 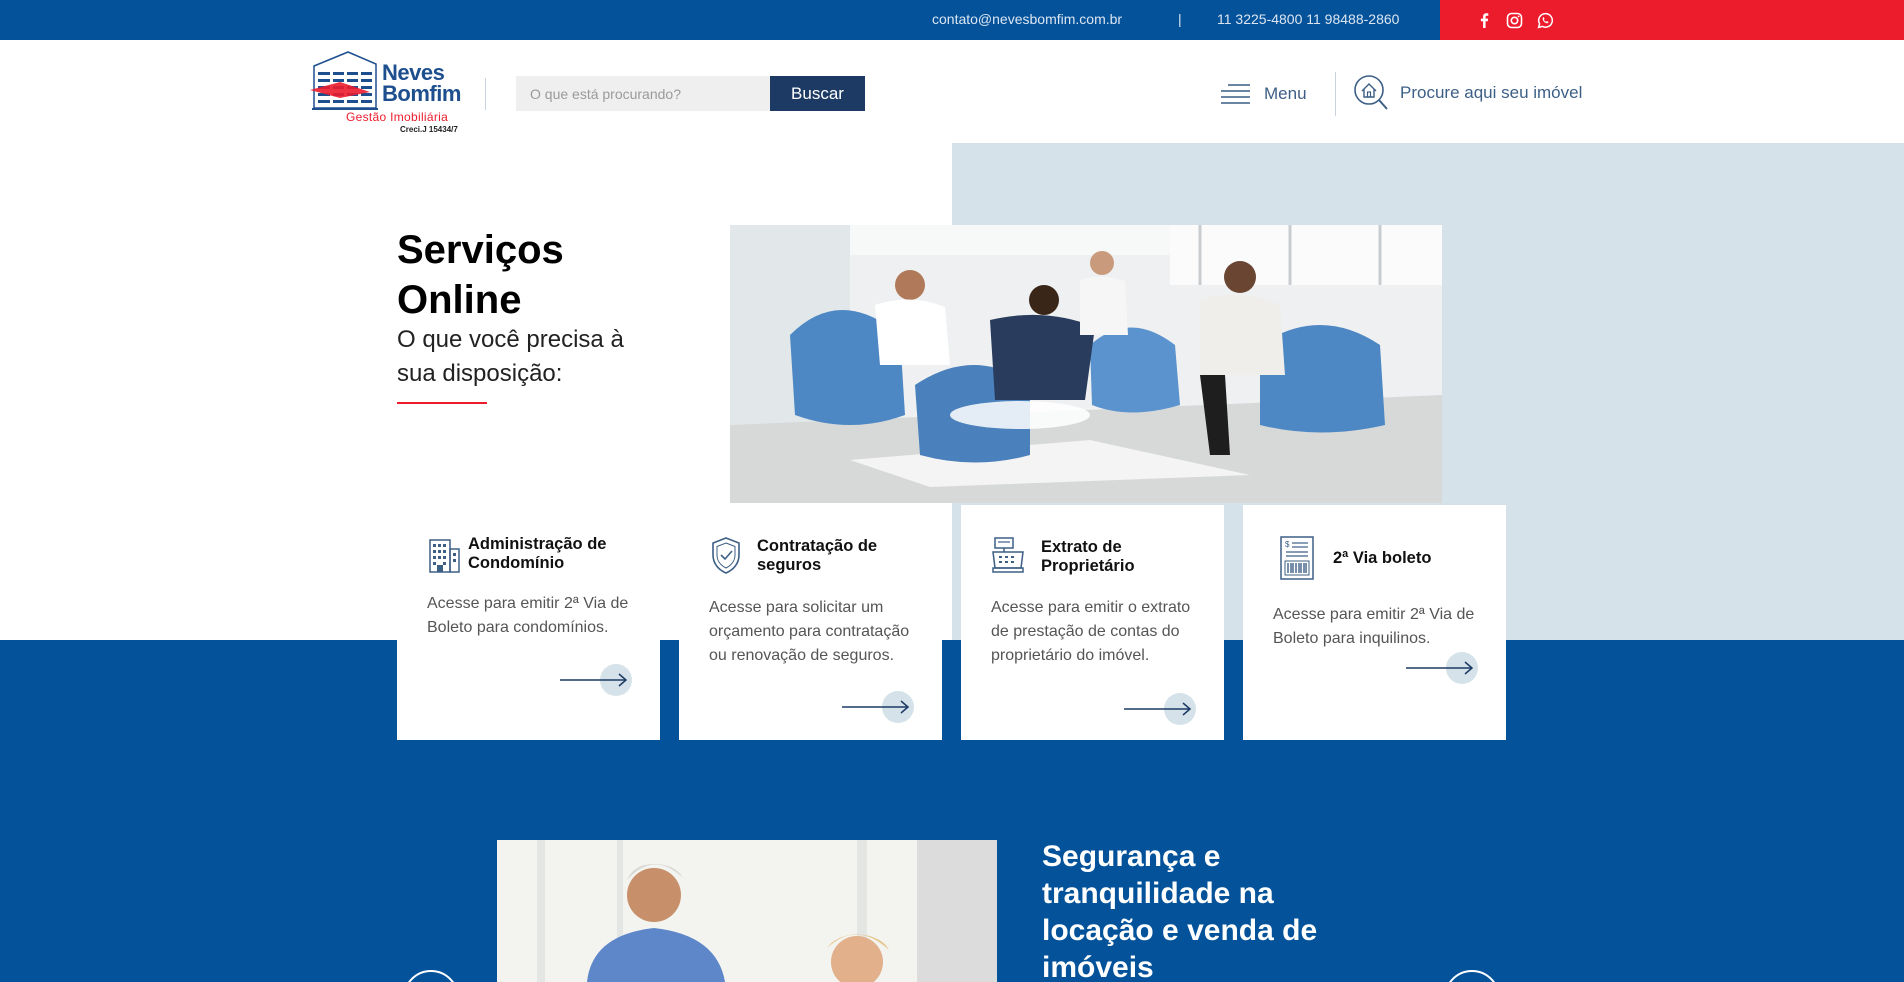 I want to click on card-title: Contratação de seguros, so click(x=817, y=555).